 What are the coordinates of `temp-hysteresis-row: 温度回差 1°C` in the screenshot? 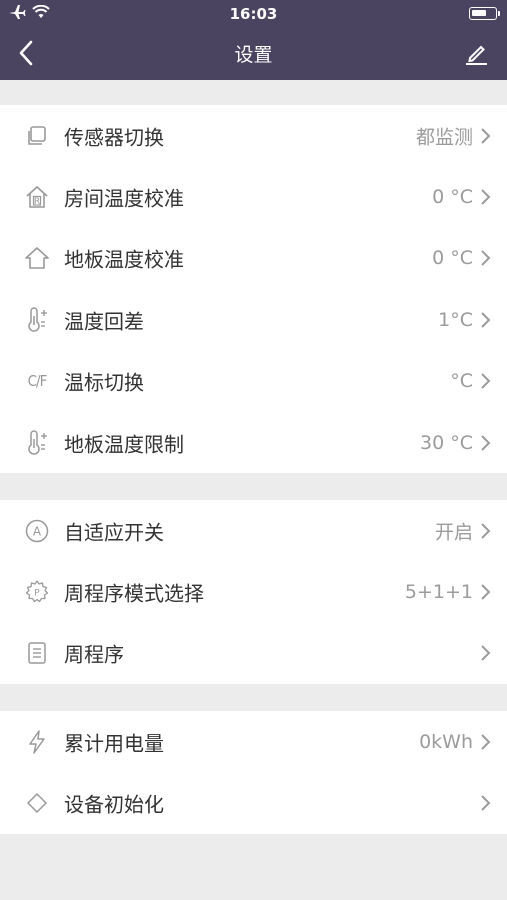 It's located at (253, 319).